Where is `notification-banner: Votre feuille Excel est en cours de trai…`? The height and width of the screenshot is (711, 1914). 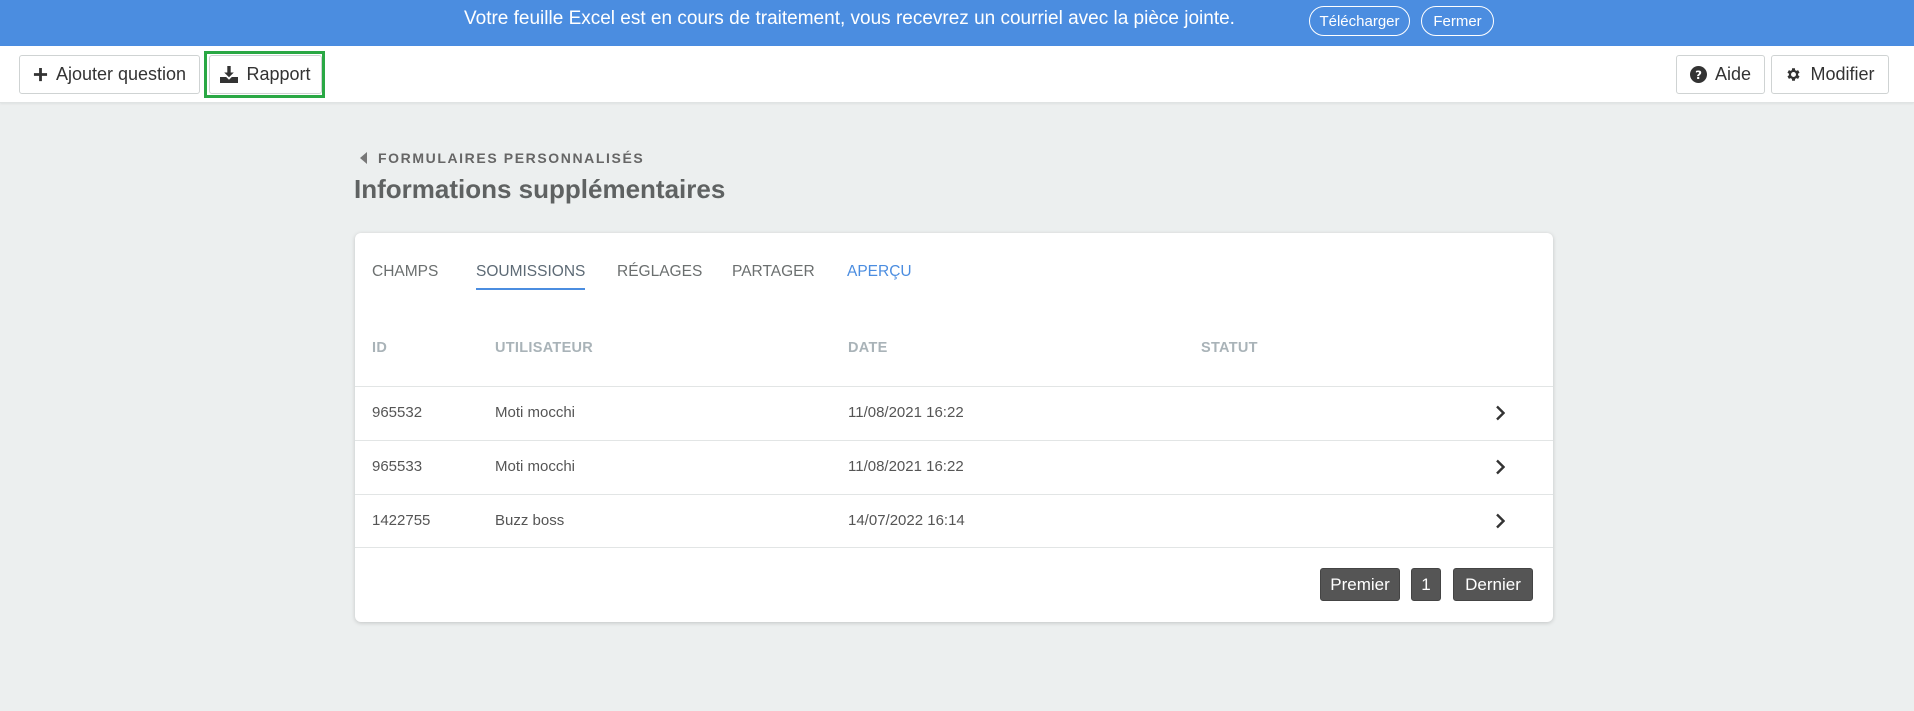 notification-banner: Votre feuille Excel est en cours de trai… is located at coordinates (957, 23).